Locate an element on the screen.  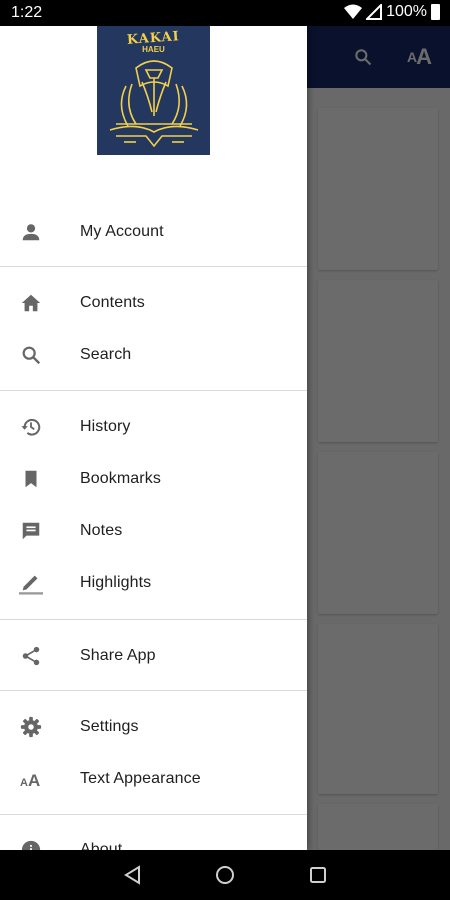
highlight-icon is located at coordinates (31, 583).